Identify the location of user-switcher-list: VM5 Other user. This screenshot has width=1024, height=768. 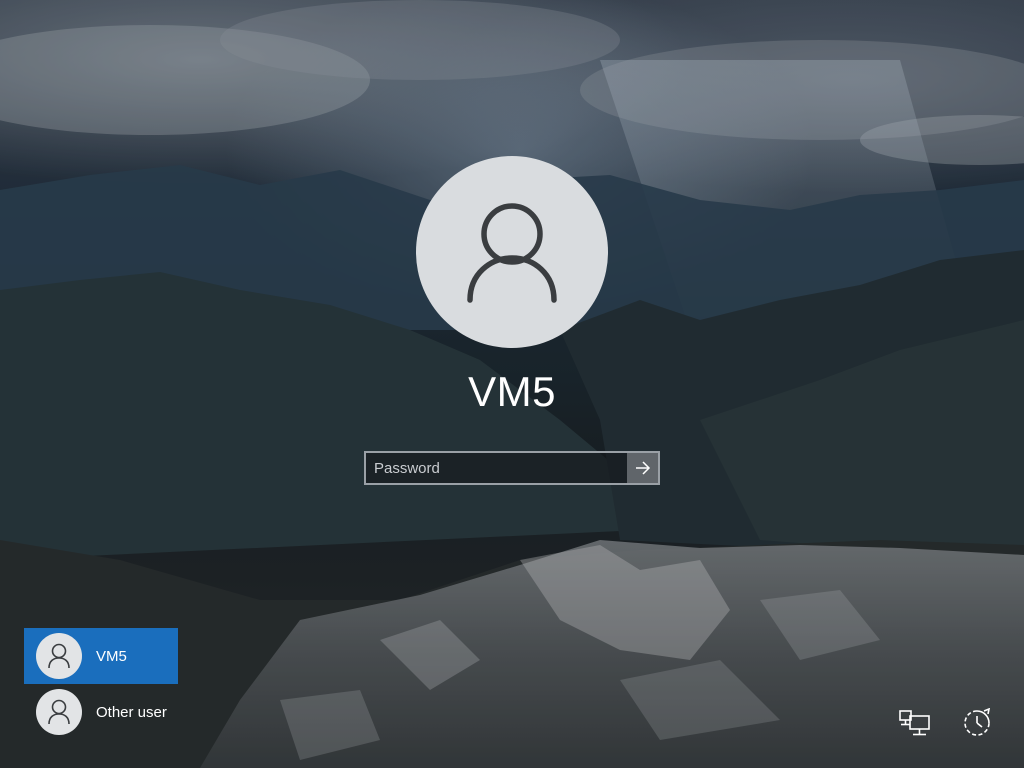
(101, 684).